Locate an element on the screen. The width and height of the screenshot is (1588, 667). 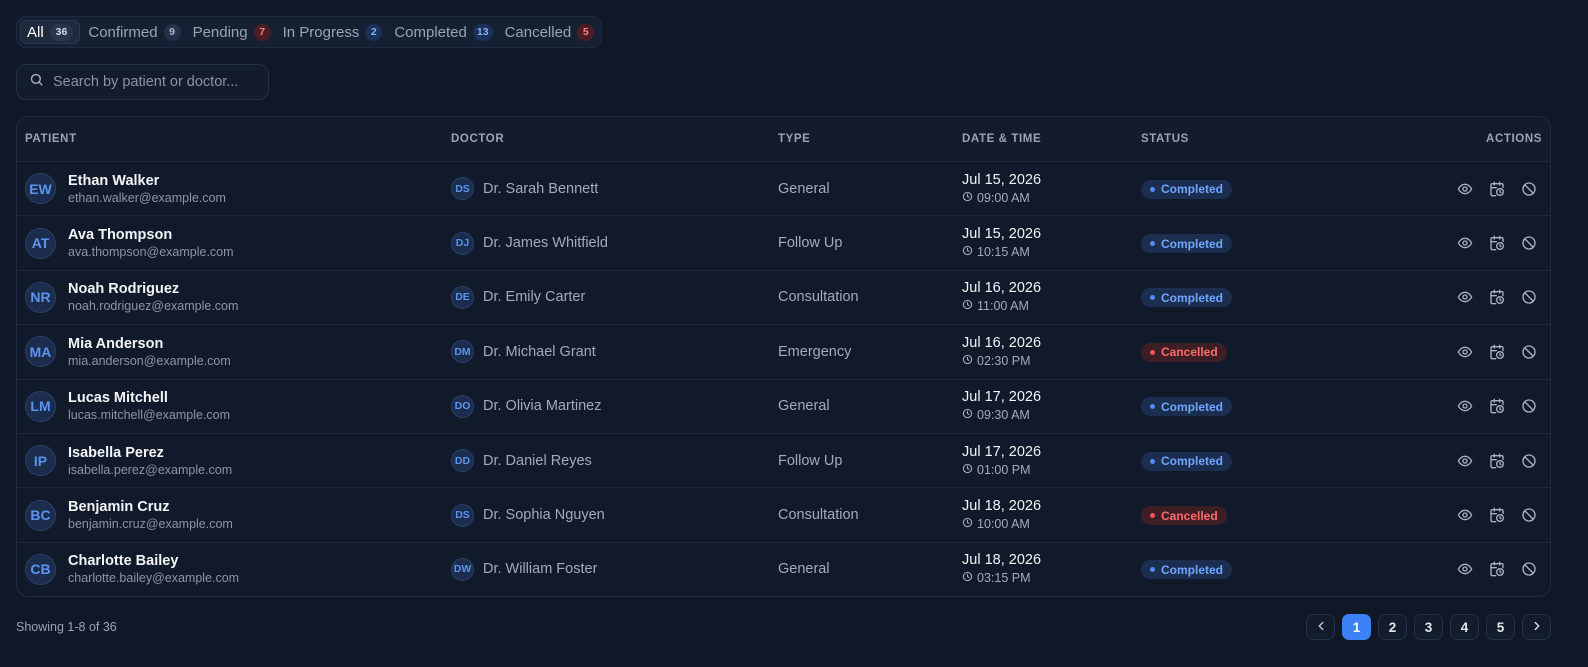
clock-icon is located at coordinates (967, 470).